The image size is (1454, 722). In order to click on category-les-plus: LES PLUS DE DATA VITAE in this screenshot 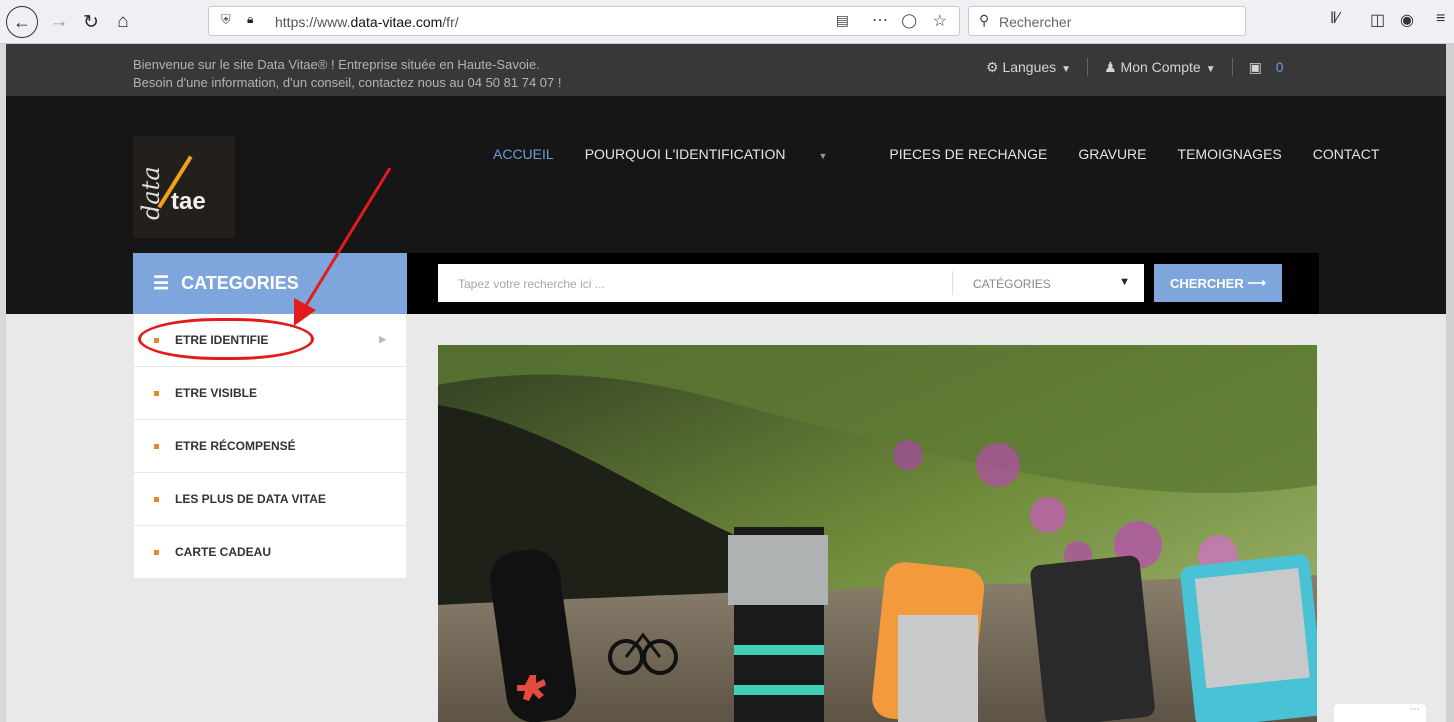, I will do `click(270, 499)`.